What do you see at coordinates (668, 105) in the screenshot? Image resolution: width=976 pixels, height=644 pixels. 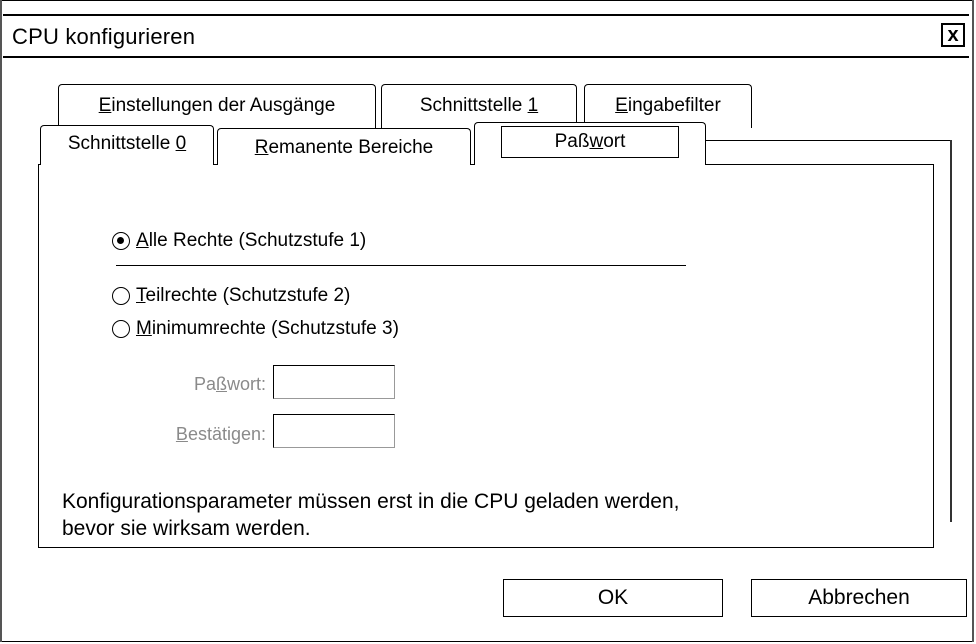 I see `tab-label: Eingabefilter` at bounding box center [668, 105].